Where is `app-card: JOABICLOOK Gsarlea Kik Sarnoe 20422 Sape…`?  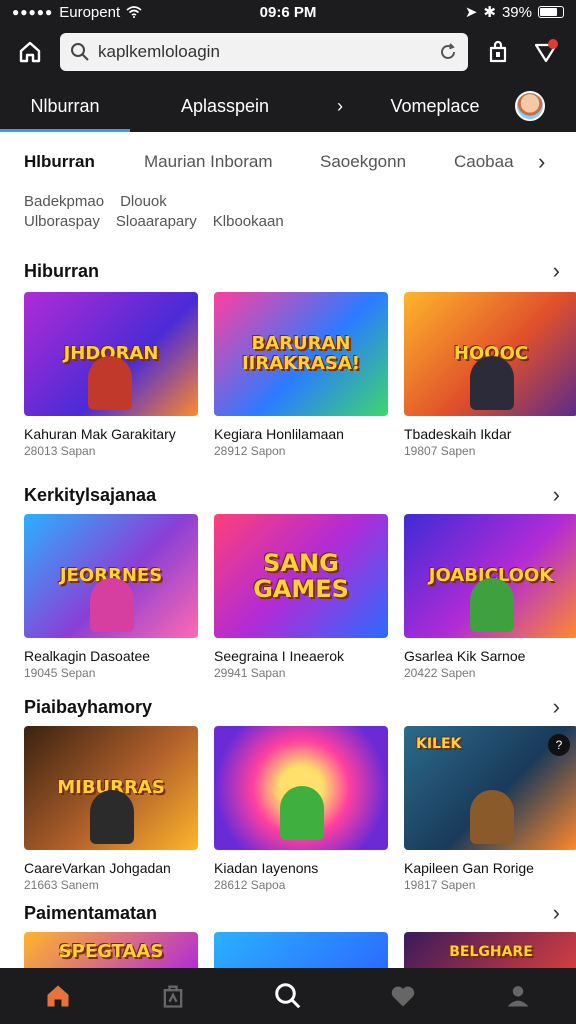
app-card: JOABICLOOK Gsarlea Kik Sarnoe 20422 Sape… is located at coordinates (490, 597).